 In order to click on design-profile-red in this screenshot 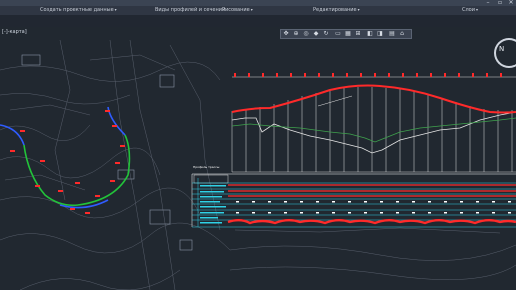, I will do `click(373, 99)`.